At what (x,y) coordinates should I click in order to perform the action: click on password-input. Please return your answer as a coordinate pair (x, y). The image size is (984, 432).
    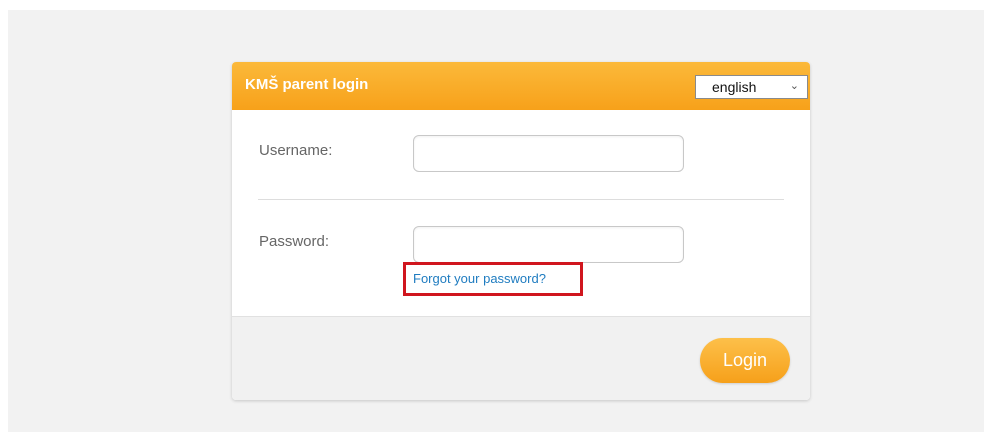
    Looking at the image, I should click on (548, 244).